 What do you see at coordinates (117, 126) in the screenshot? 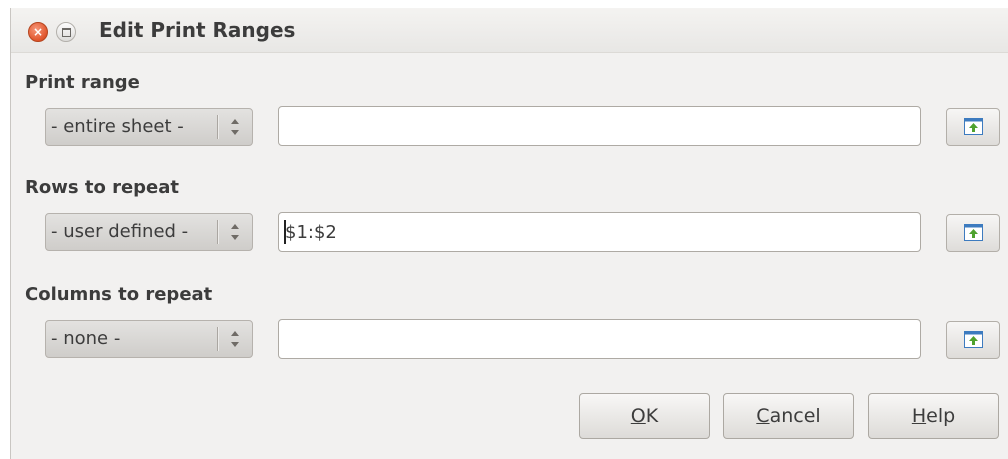
I see `print-range-dropdown-value: - entire sheet -` at bounding box center [117, 126].